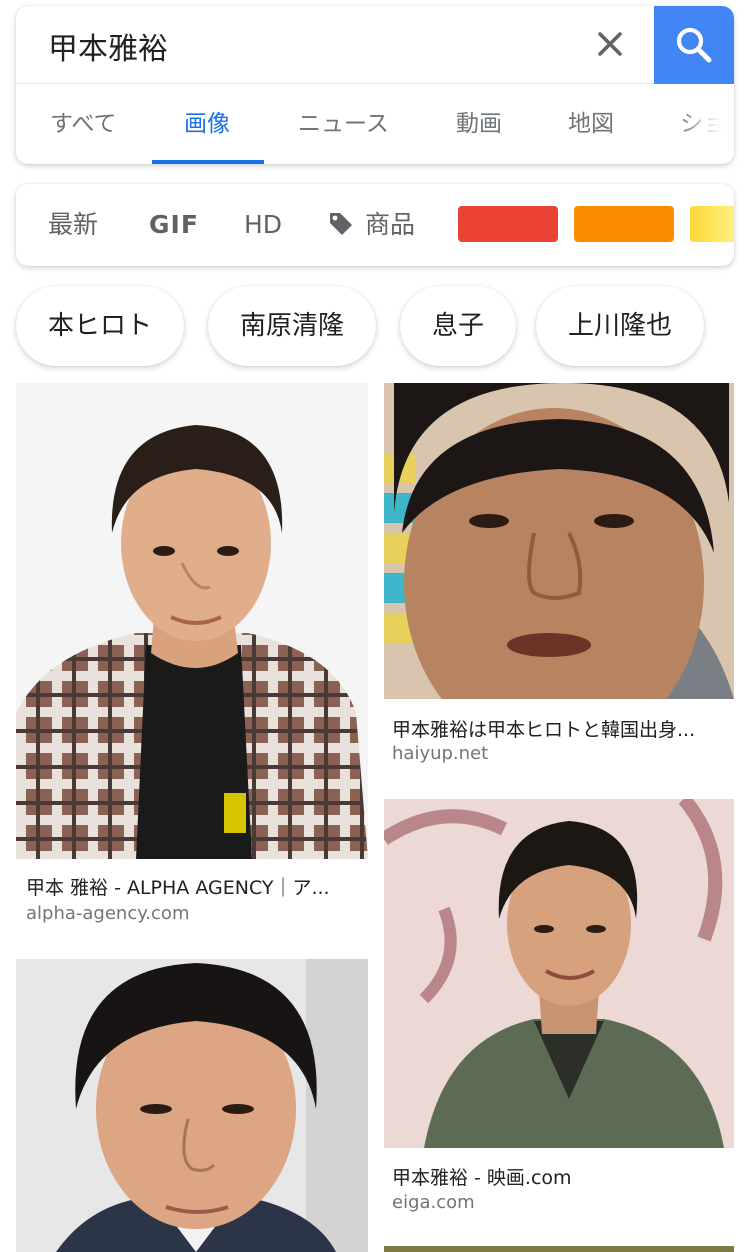 The height and width of the screenshot is (1252, 750). Describe the element at coordinates (207, 124) in the screenshot. I see `tab-images: 画像` at that location.